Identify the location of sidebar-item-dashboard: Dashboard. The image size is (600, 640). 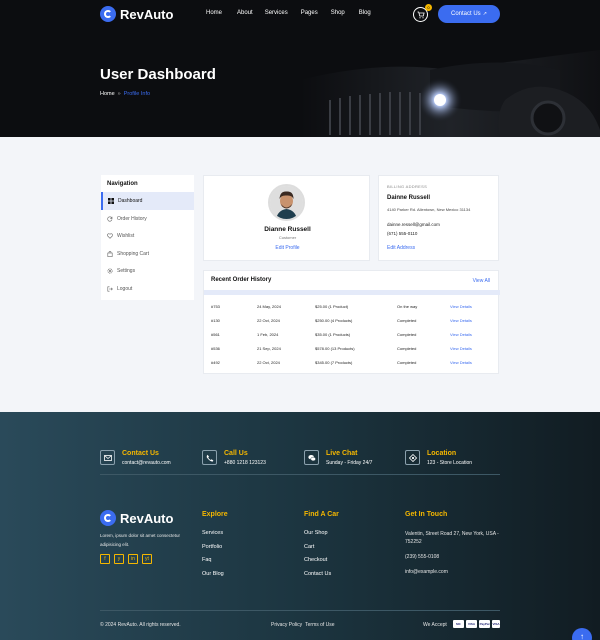
(147, 201).